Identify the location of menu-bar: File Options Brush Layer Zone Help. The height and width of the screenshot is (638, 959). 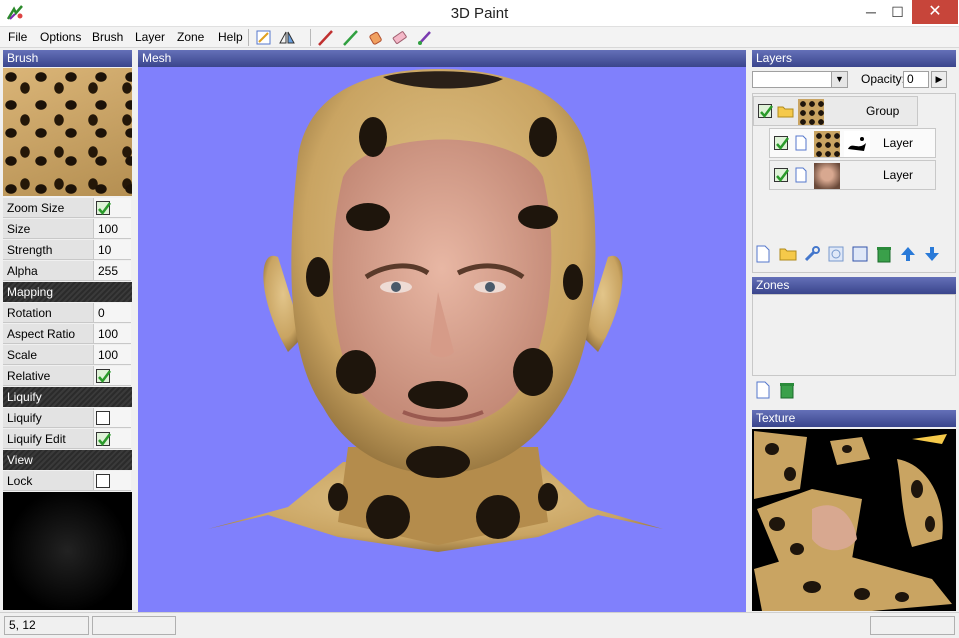
(479, 37).